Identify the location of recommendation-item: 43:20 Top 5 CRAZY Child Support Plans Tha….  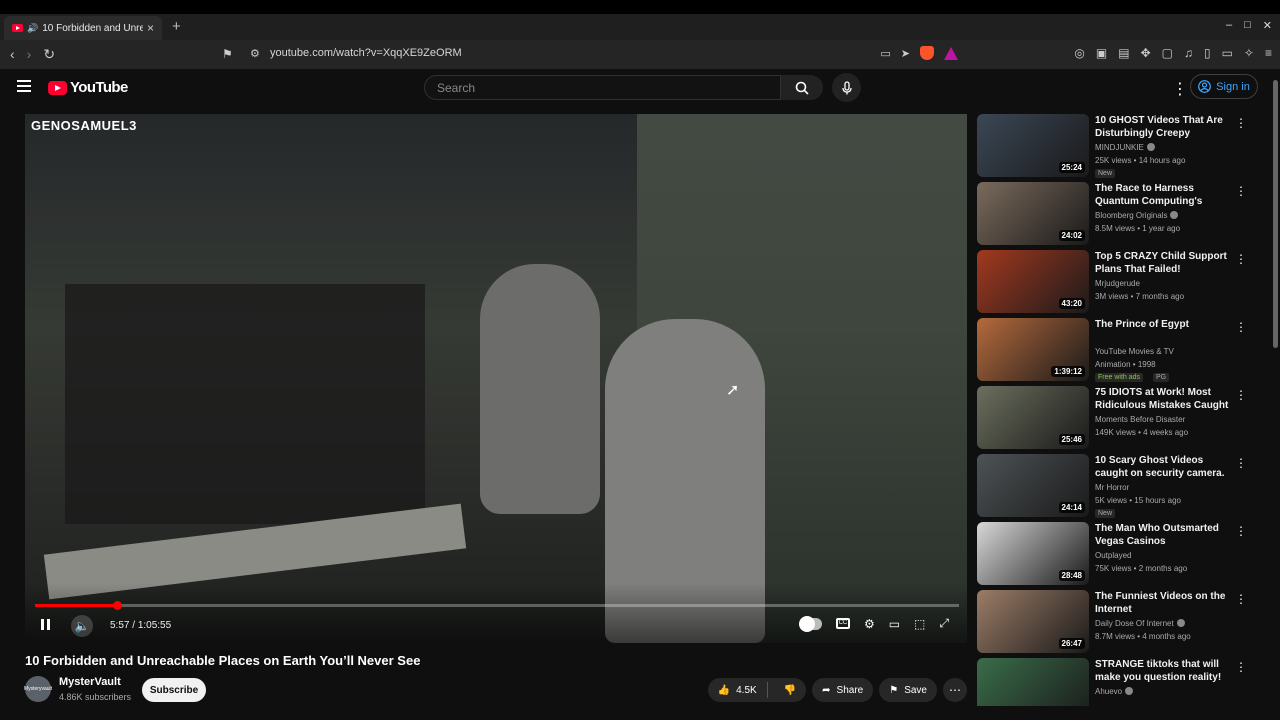
(1123, 283).